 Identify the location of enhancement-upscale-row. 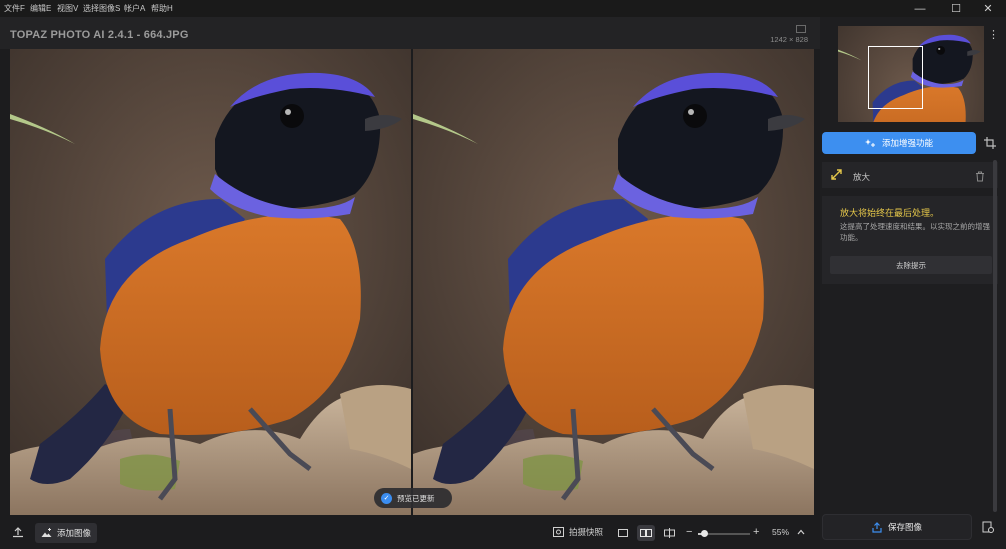
(910, 175).